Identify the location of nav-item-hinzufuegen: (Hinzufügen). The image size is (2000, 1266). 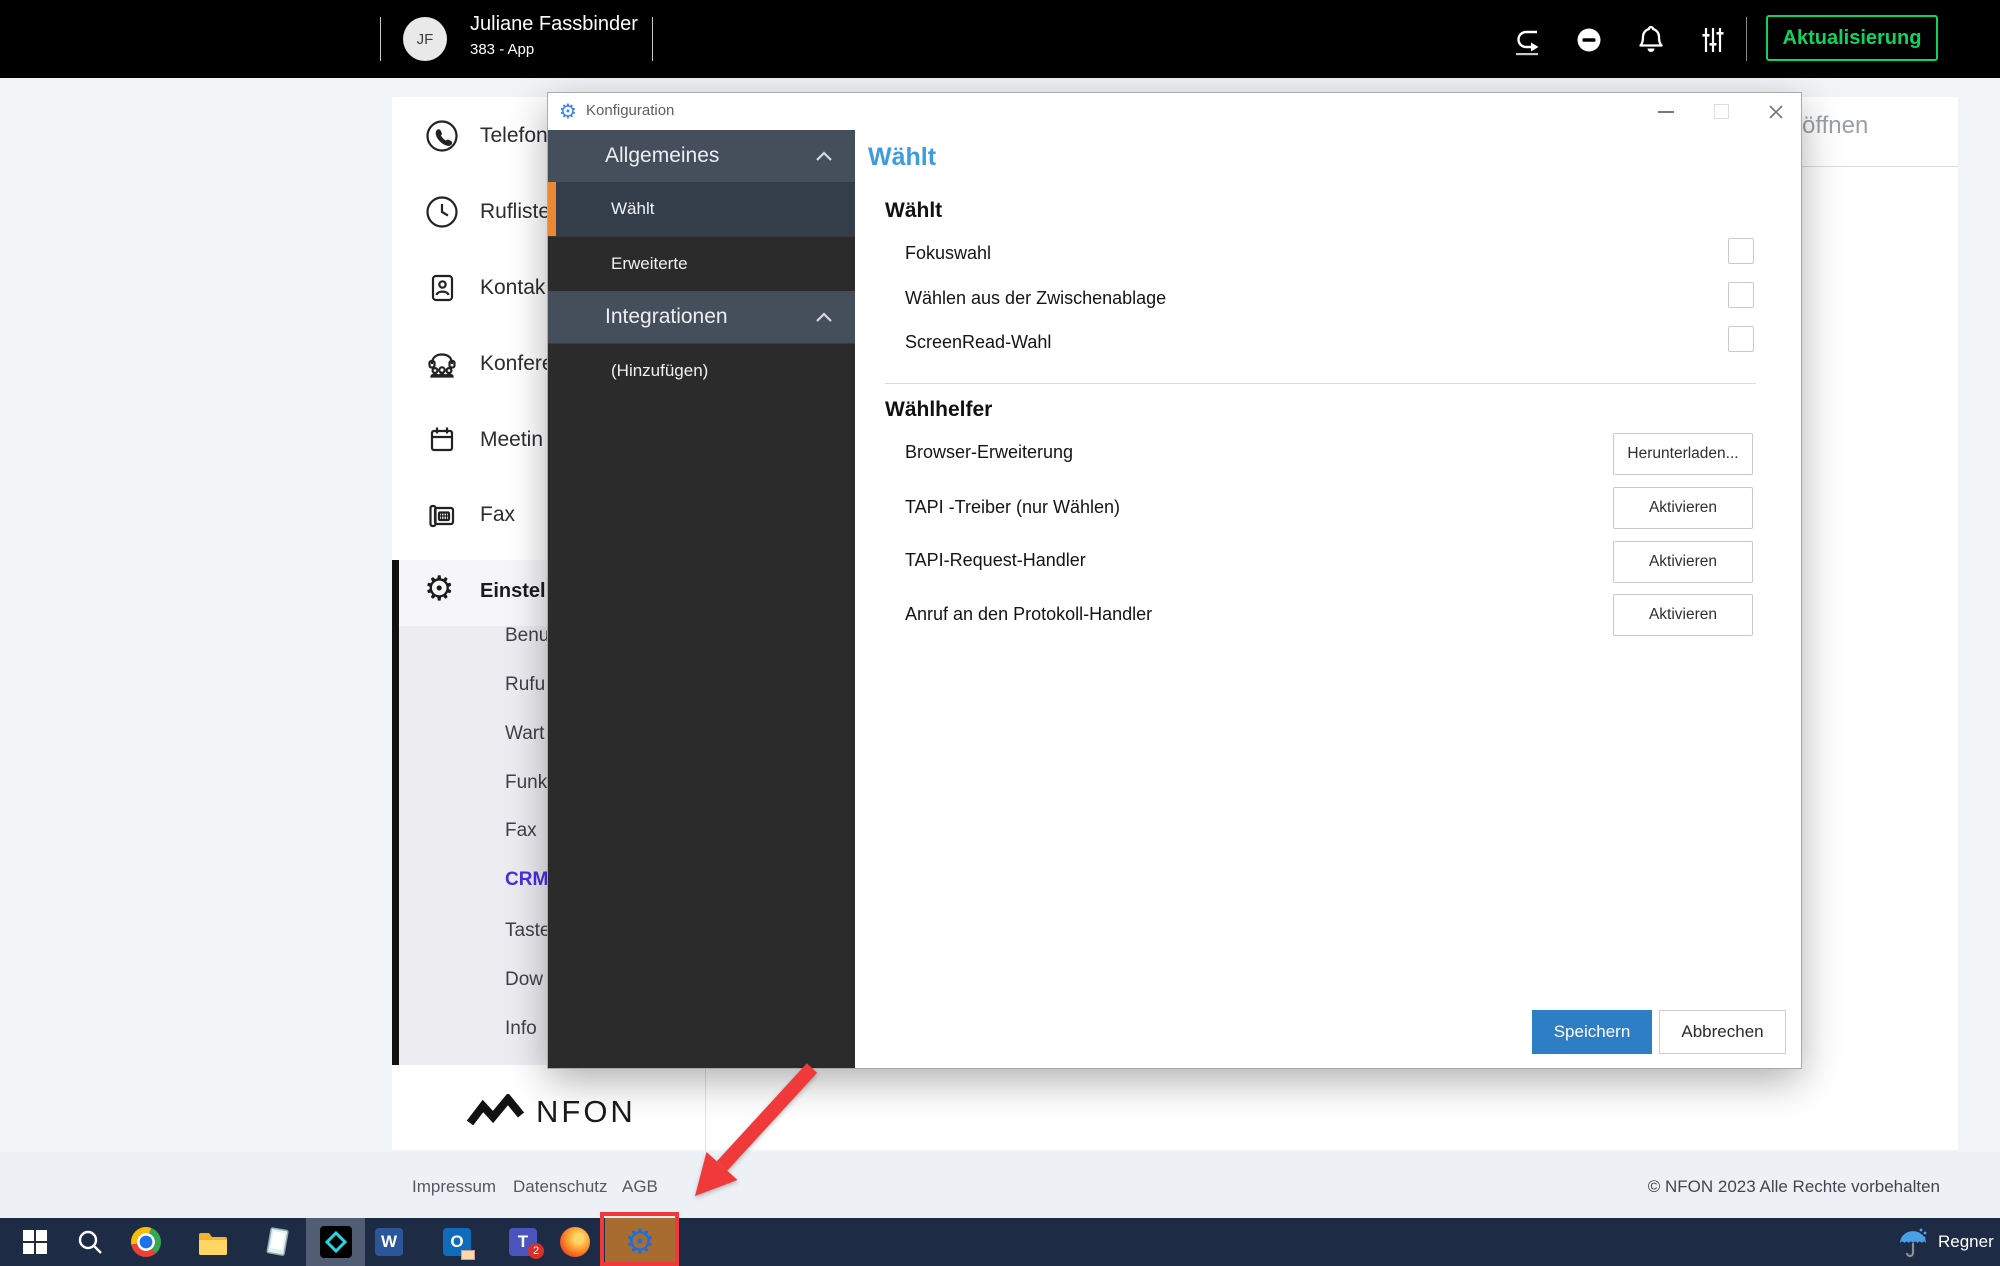
(701, 370).